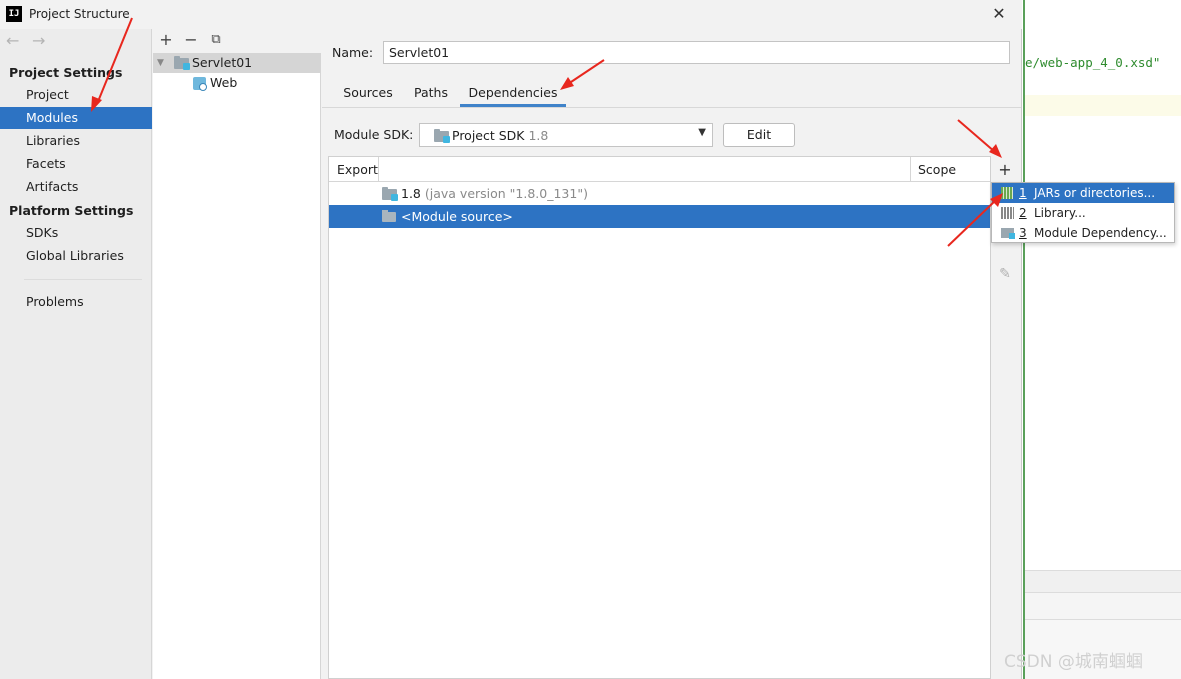 The image size is (1181, 679). I want to click on tree-node-web: Web, so click(237, 83).